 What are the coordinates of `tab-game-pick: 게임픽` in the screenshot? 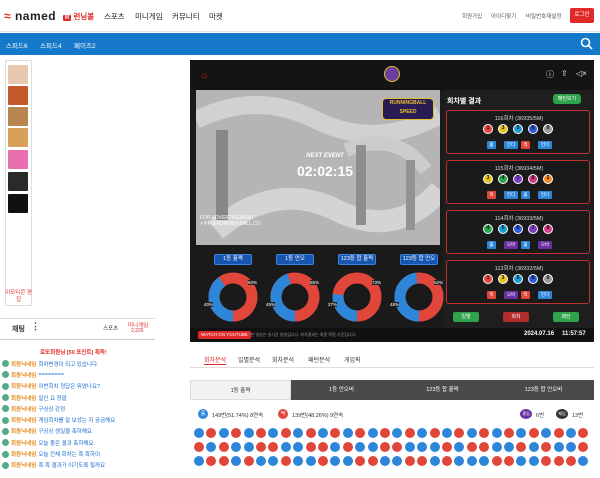 It's located at (352, 359).